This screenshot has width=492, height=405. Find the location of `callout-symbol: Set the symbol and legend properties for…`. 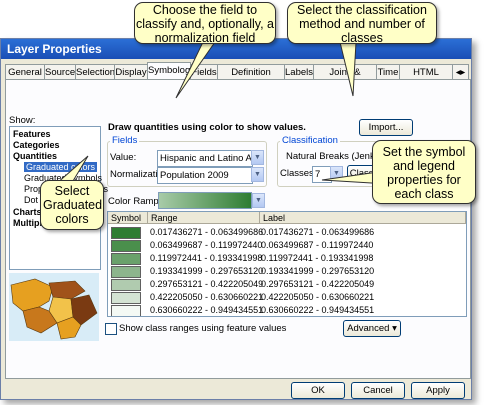

callout-symbol: Set the symbol and legend properties for… is located at coordinates (424, 172).